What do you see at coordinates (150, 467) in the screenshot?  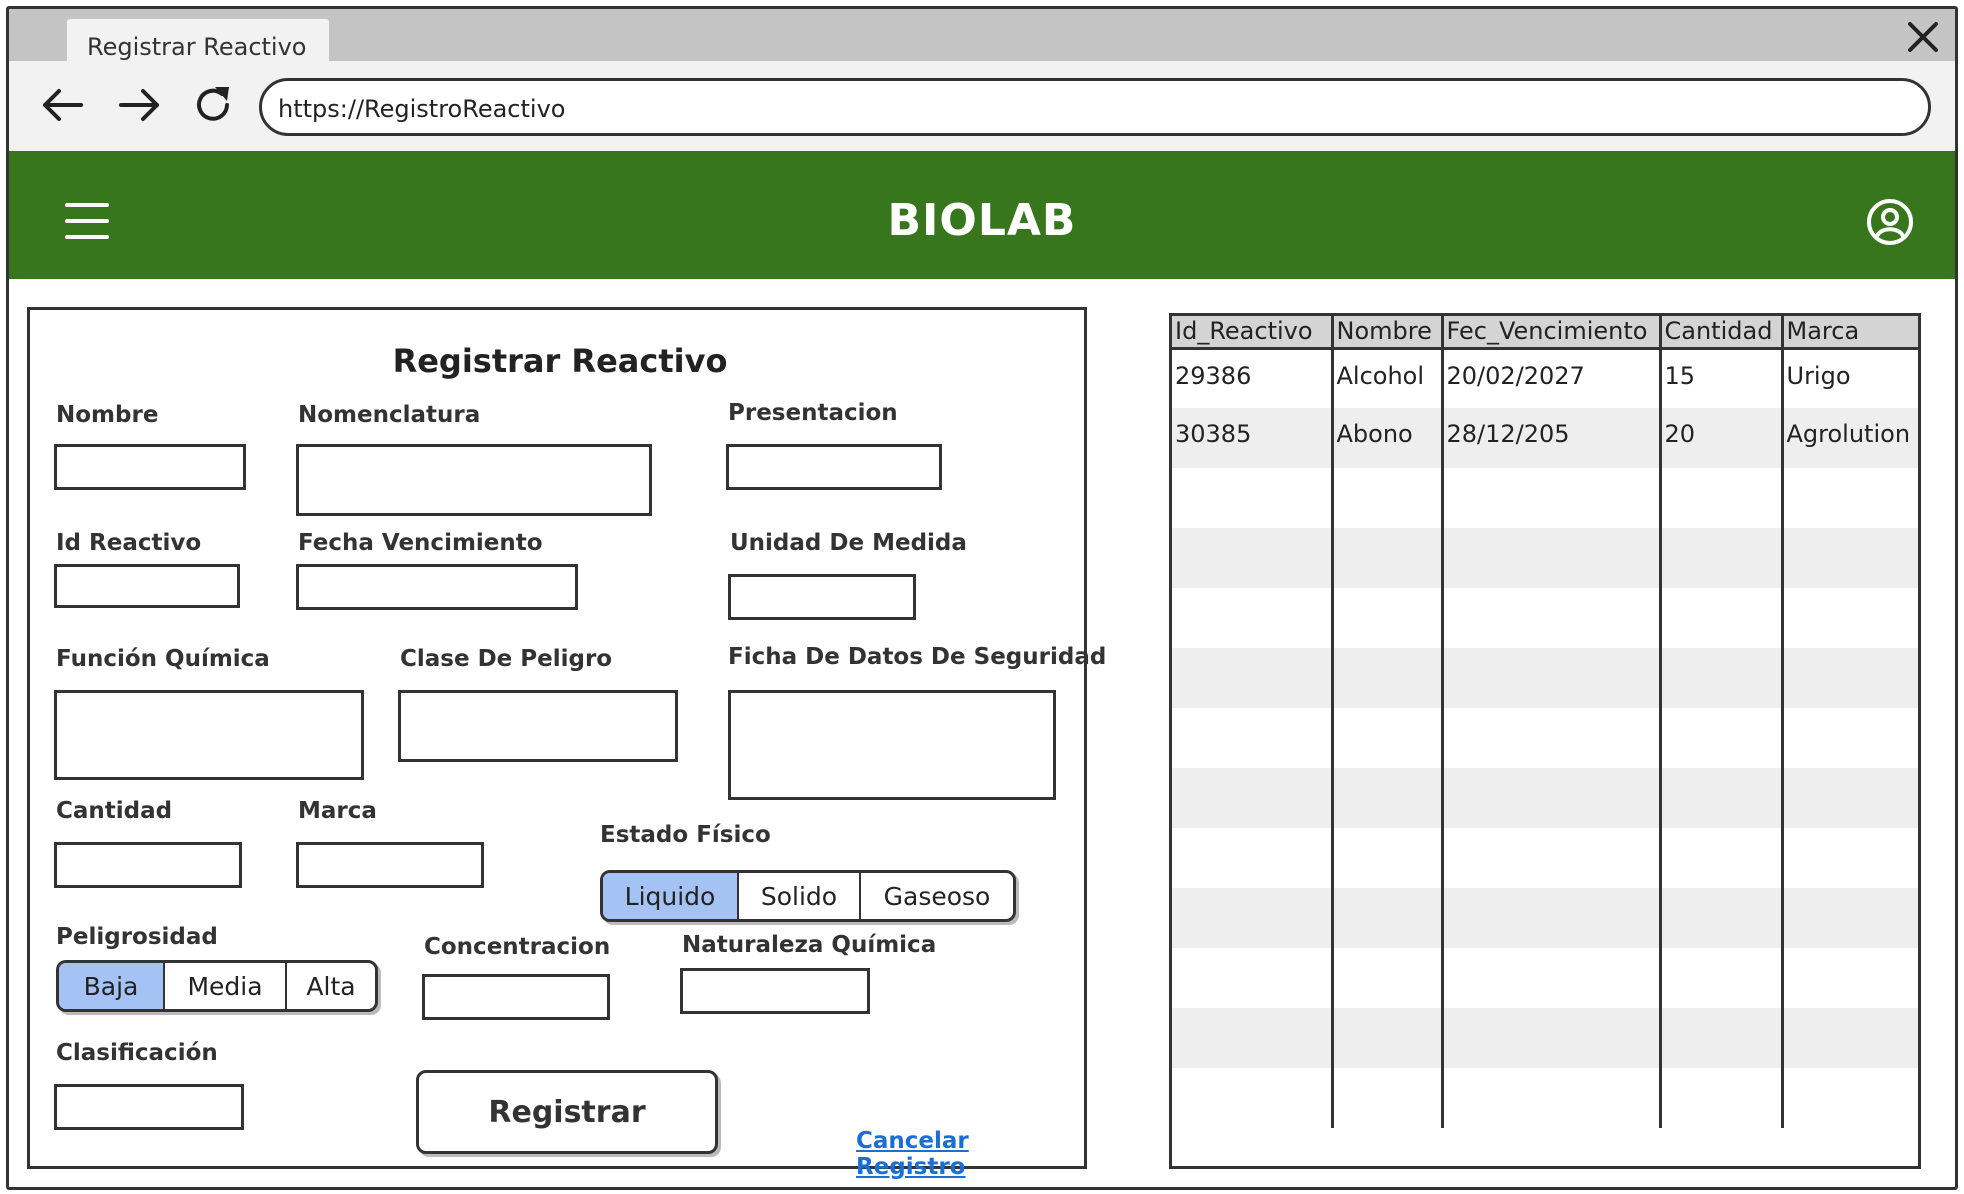 I see `nombre-input` at bounding box center [150, 467].